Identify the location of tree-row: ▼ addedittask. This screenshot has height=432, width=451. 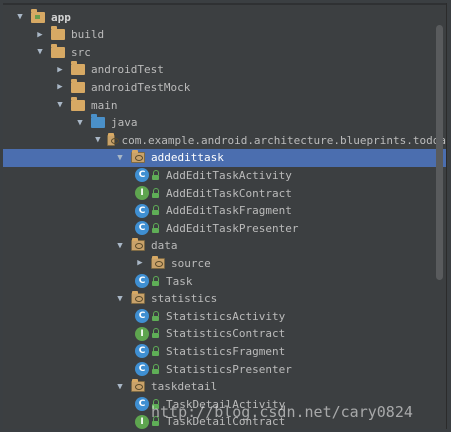
(224, 157).